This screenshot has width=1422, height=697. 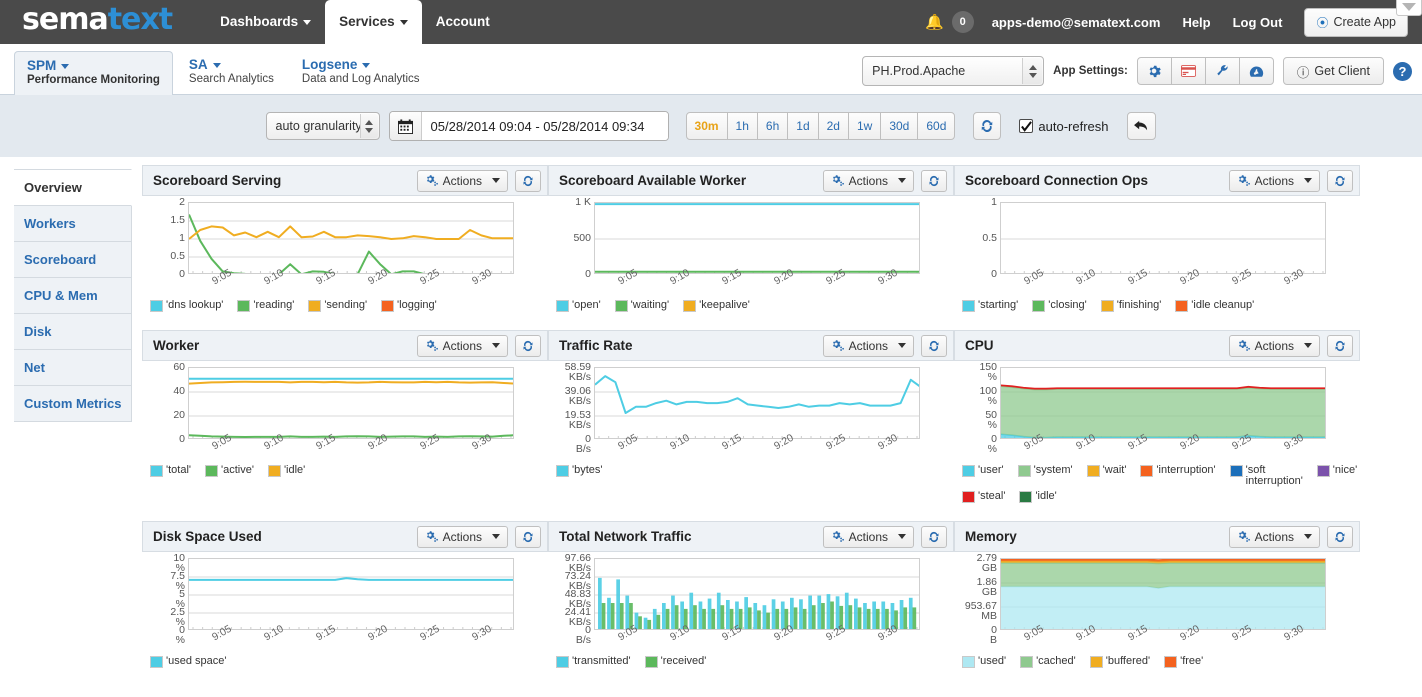 I want to click on plot-disk-space-used, so click(x=351, y=594).